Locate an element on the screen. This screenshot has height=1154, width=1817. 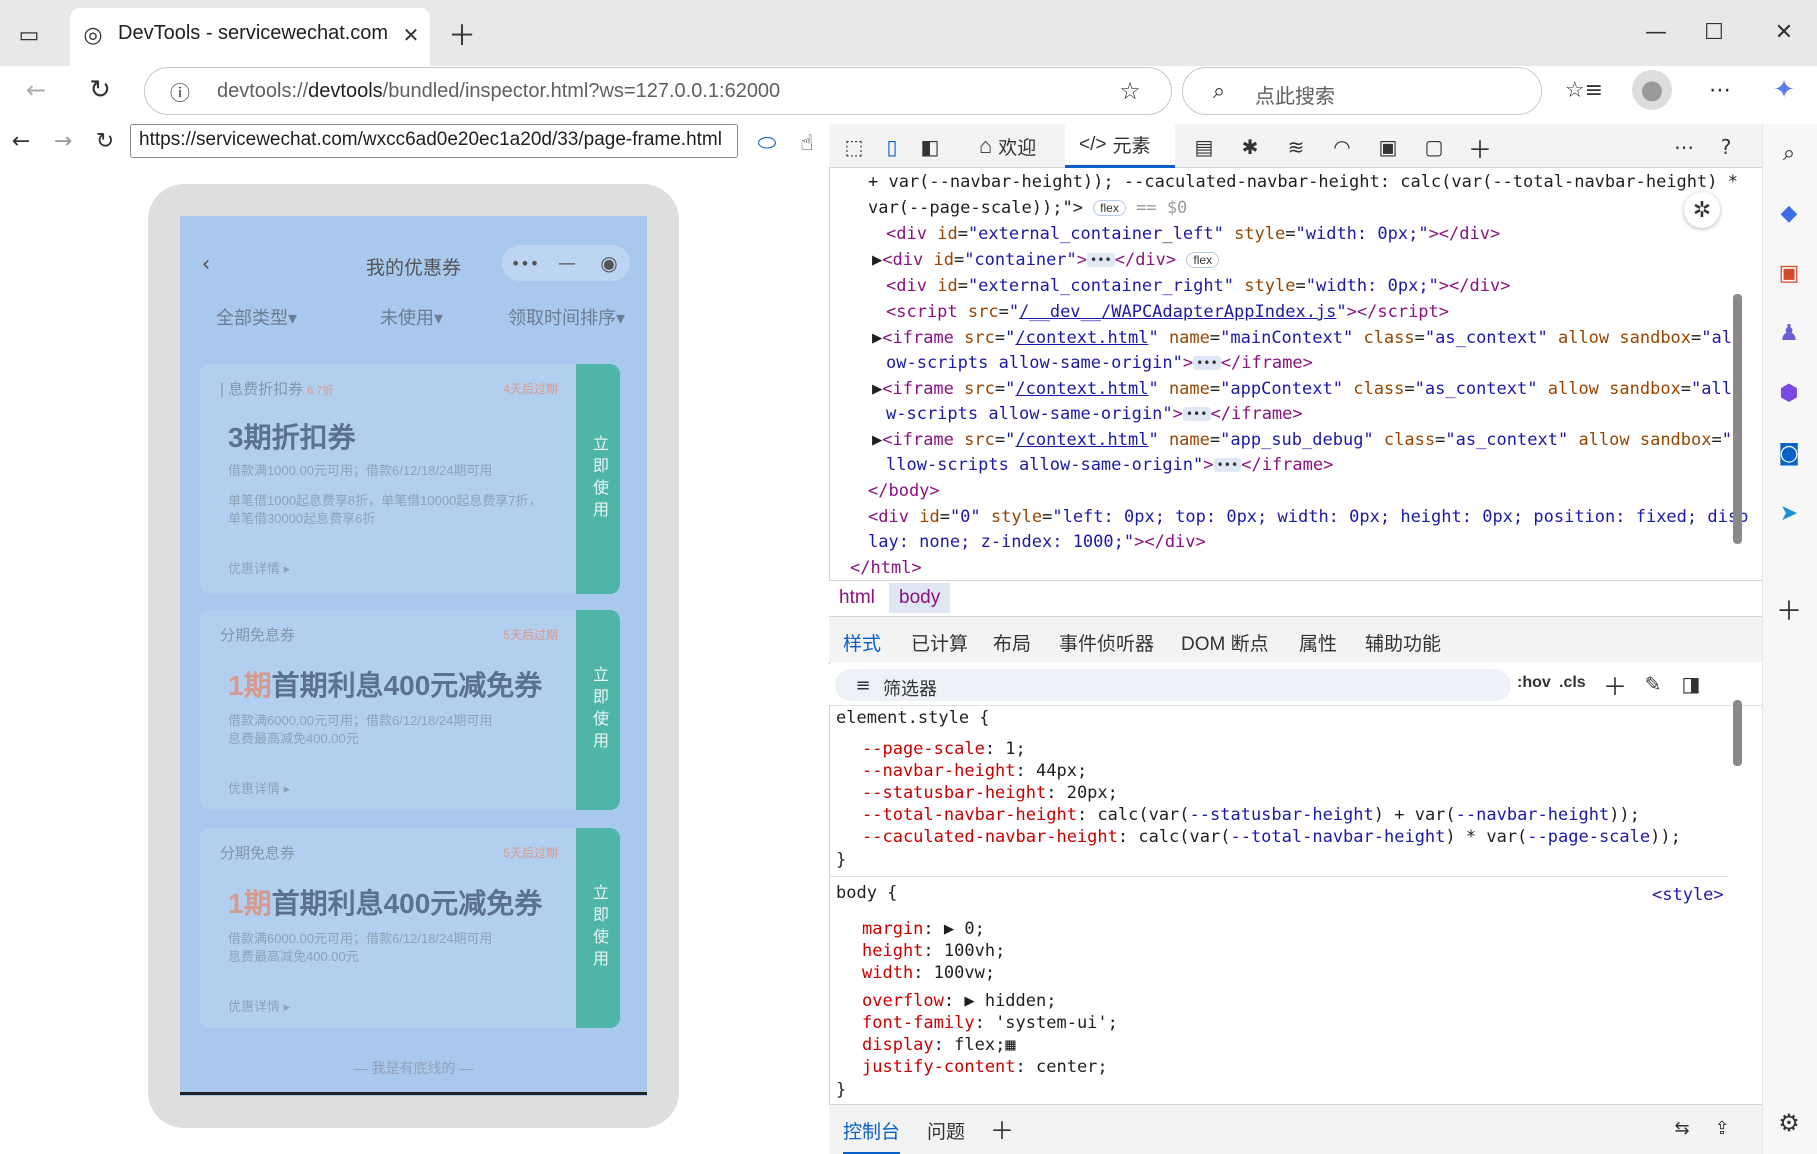
tab-computed: 已计算 is located at coordinates (939, 642).